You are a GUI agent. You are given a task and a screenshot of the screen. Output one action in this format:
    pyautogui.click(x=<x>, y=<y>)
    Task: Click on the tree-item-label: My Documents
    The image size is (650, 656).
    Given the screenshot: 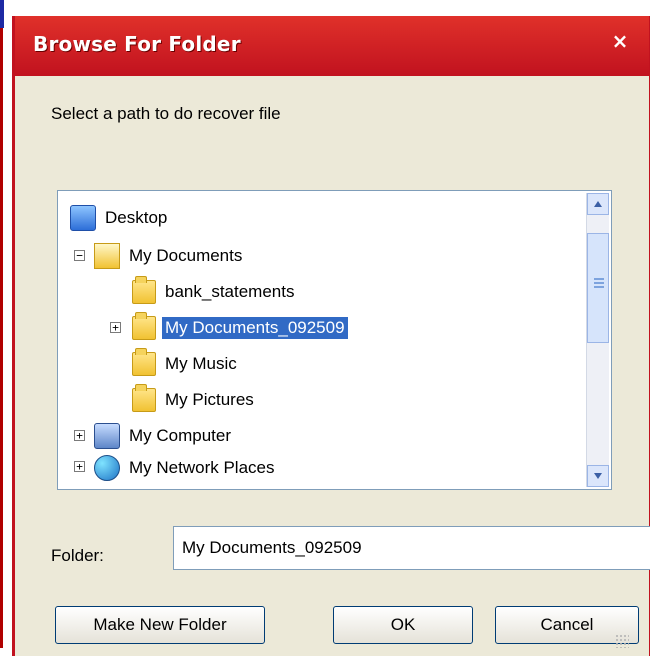 What is the action you would take?
    pyautogui.click(x=186, y=255)
    